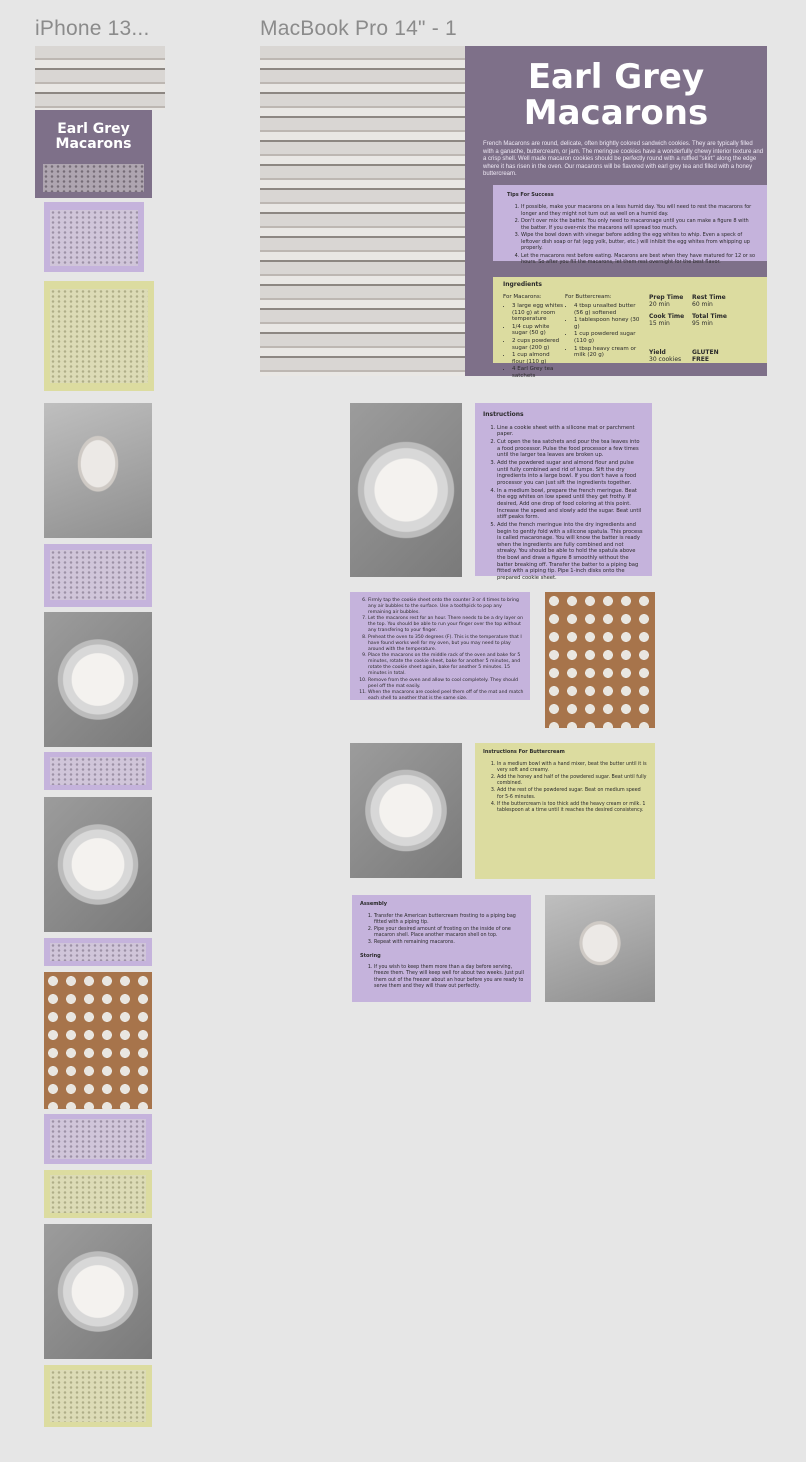 The width and height of the screenshot is (806, 1462). Describe the element at coordinates (709, 316) in the screenshot. I see `total-label: Total Time` at that location.